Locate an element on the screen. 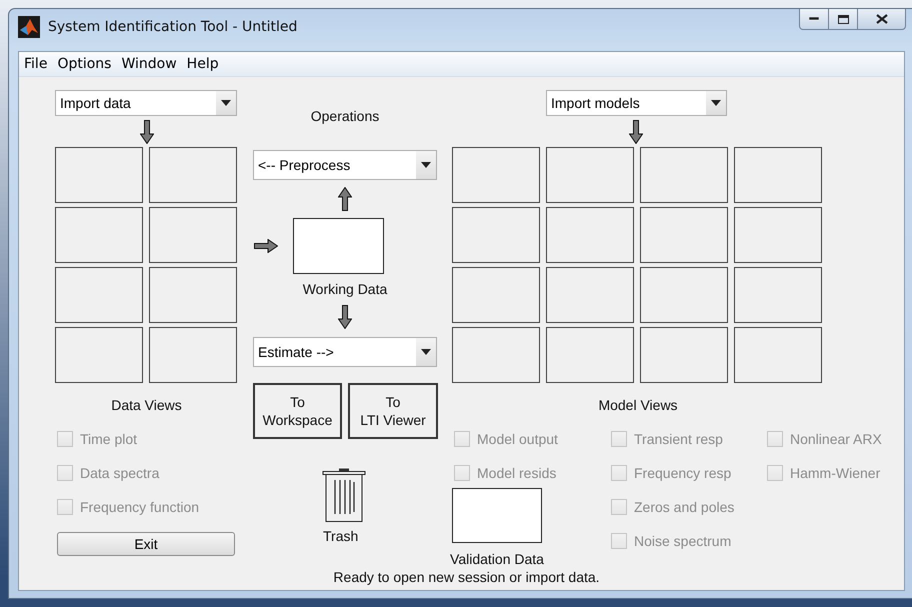  window-title: System Identification Tool - Untitled is located at coordinates (173, 27).